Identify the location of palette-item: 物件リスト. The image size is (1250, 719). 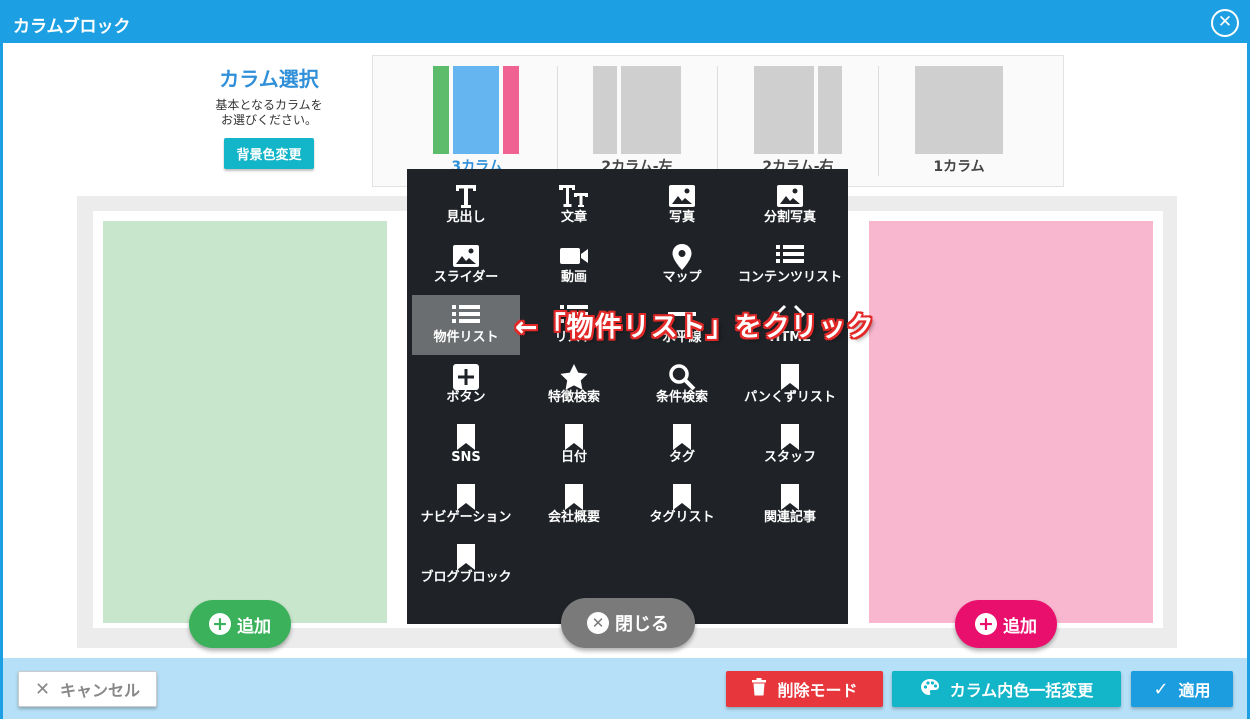
(466, 325).